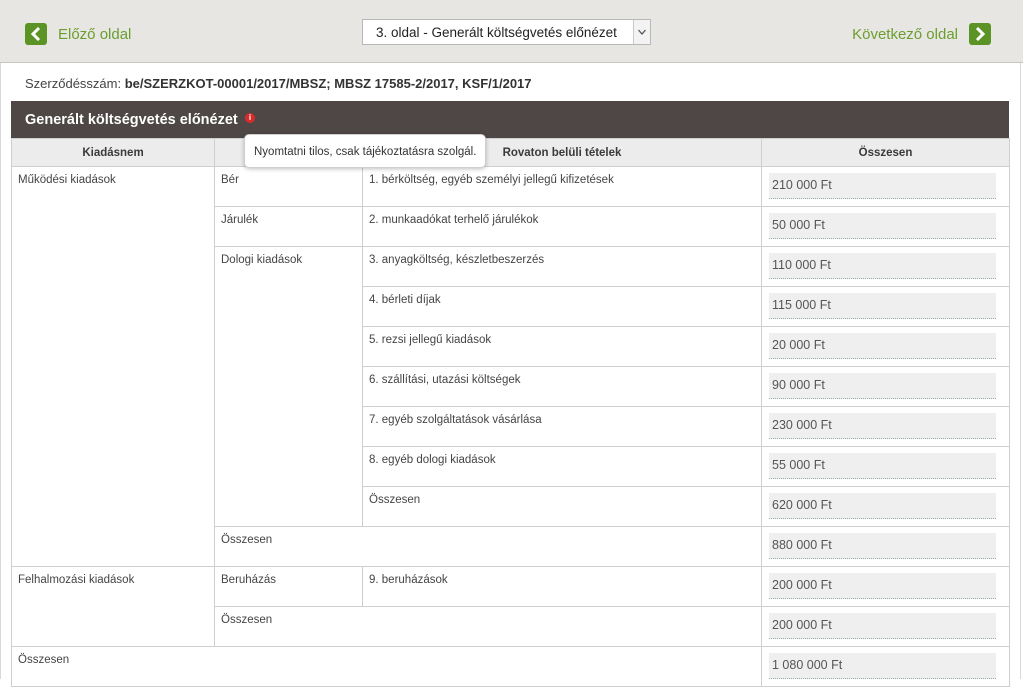 This screenshot has height=687, width=1023. Describe the element at coordinates (131, 120) in the screenshot. I see `panel-title: Generált költségvetés előnézet` at that location.